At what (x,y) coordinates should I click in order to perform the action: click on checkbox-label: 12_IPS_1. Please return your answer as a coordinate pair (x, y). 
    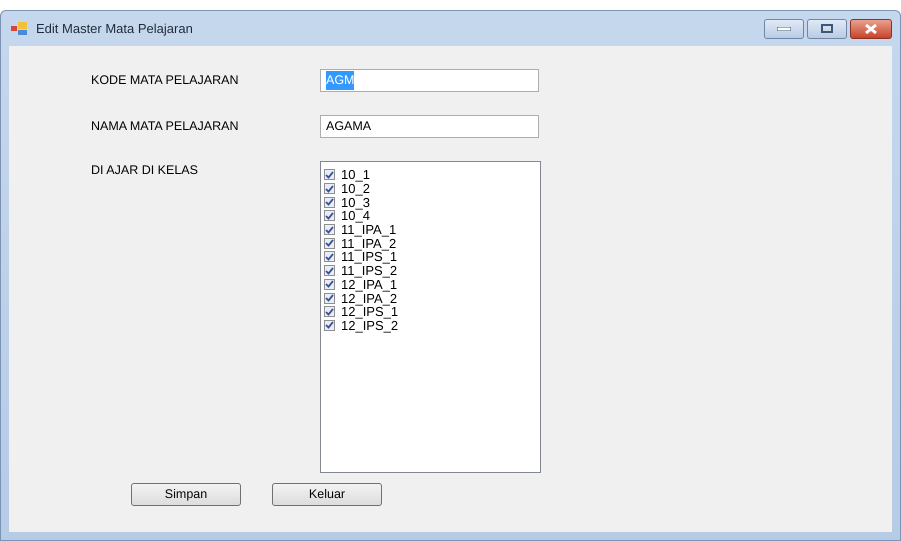
    Looking at the image, I should click on (369, 311).